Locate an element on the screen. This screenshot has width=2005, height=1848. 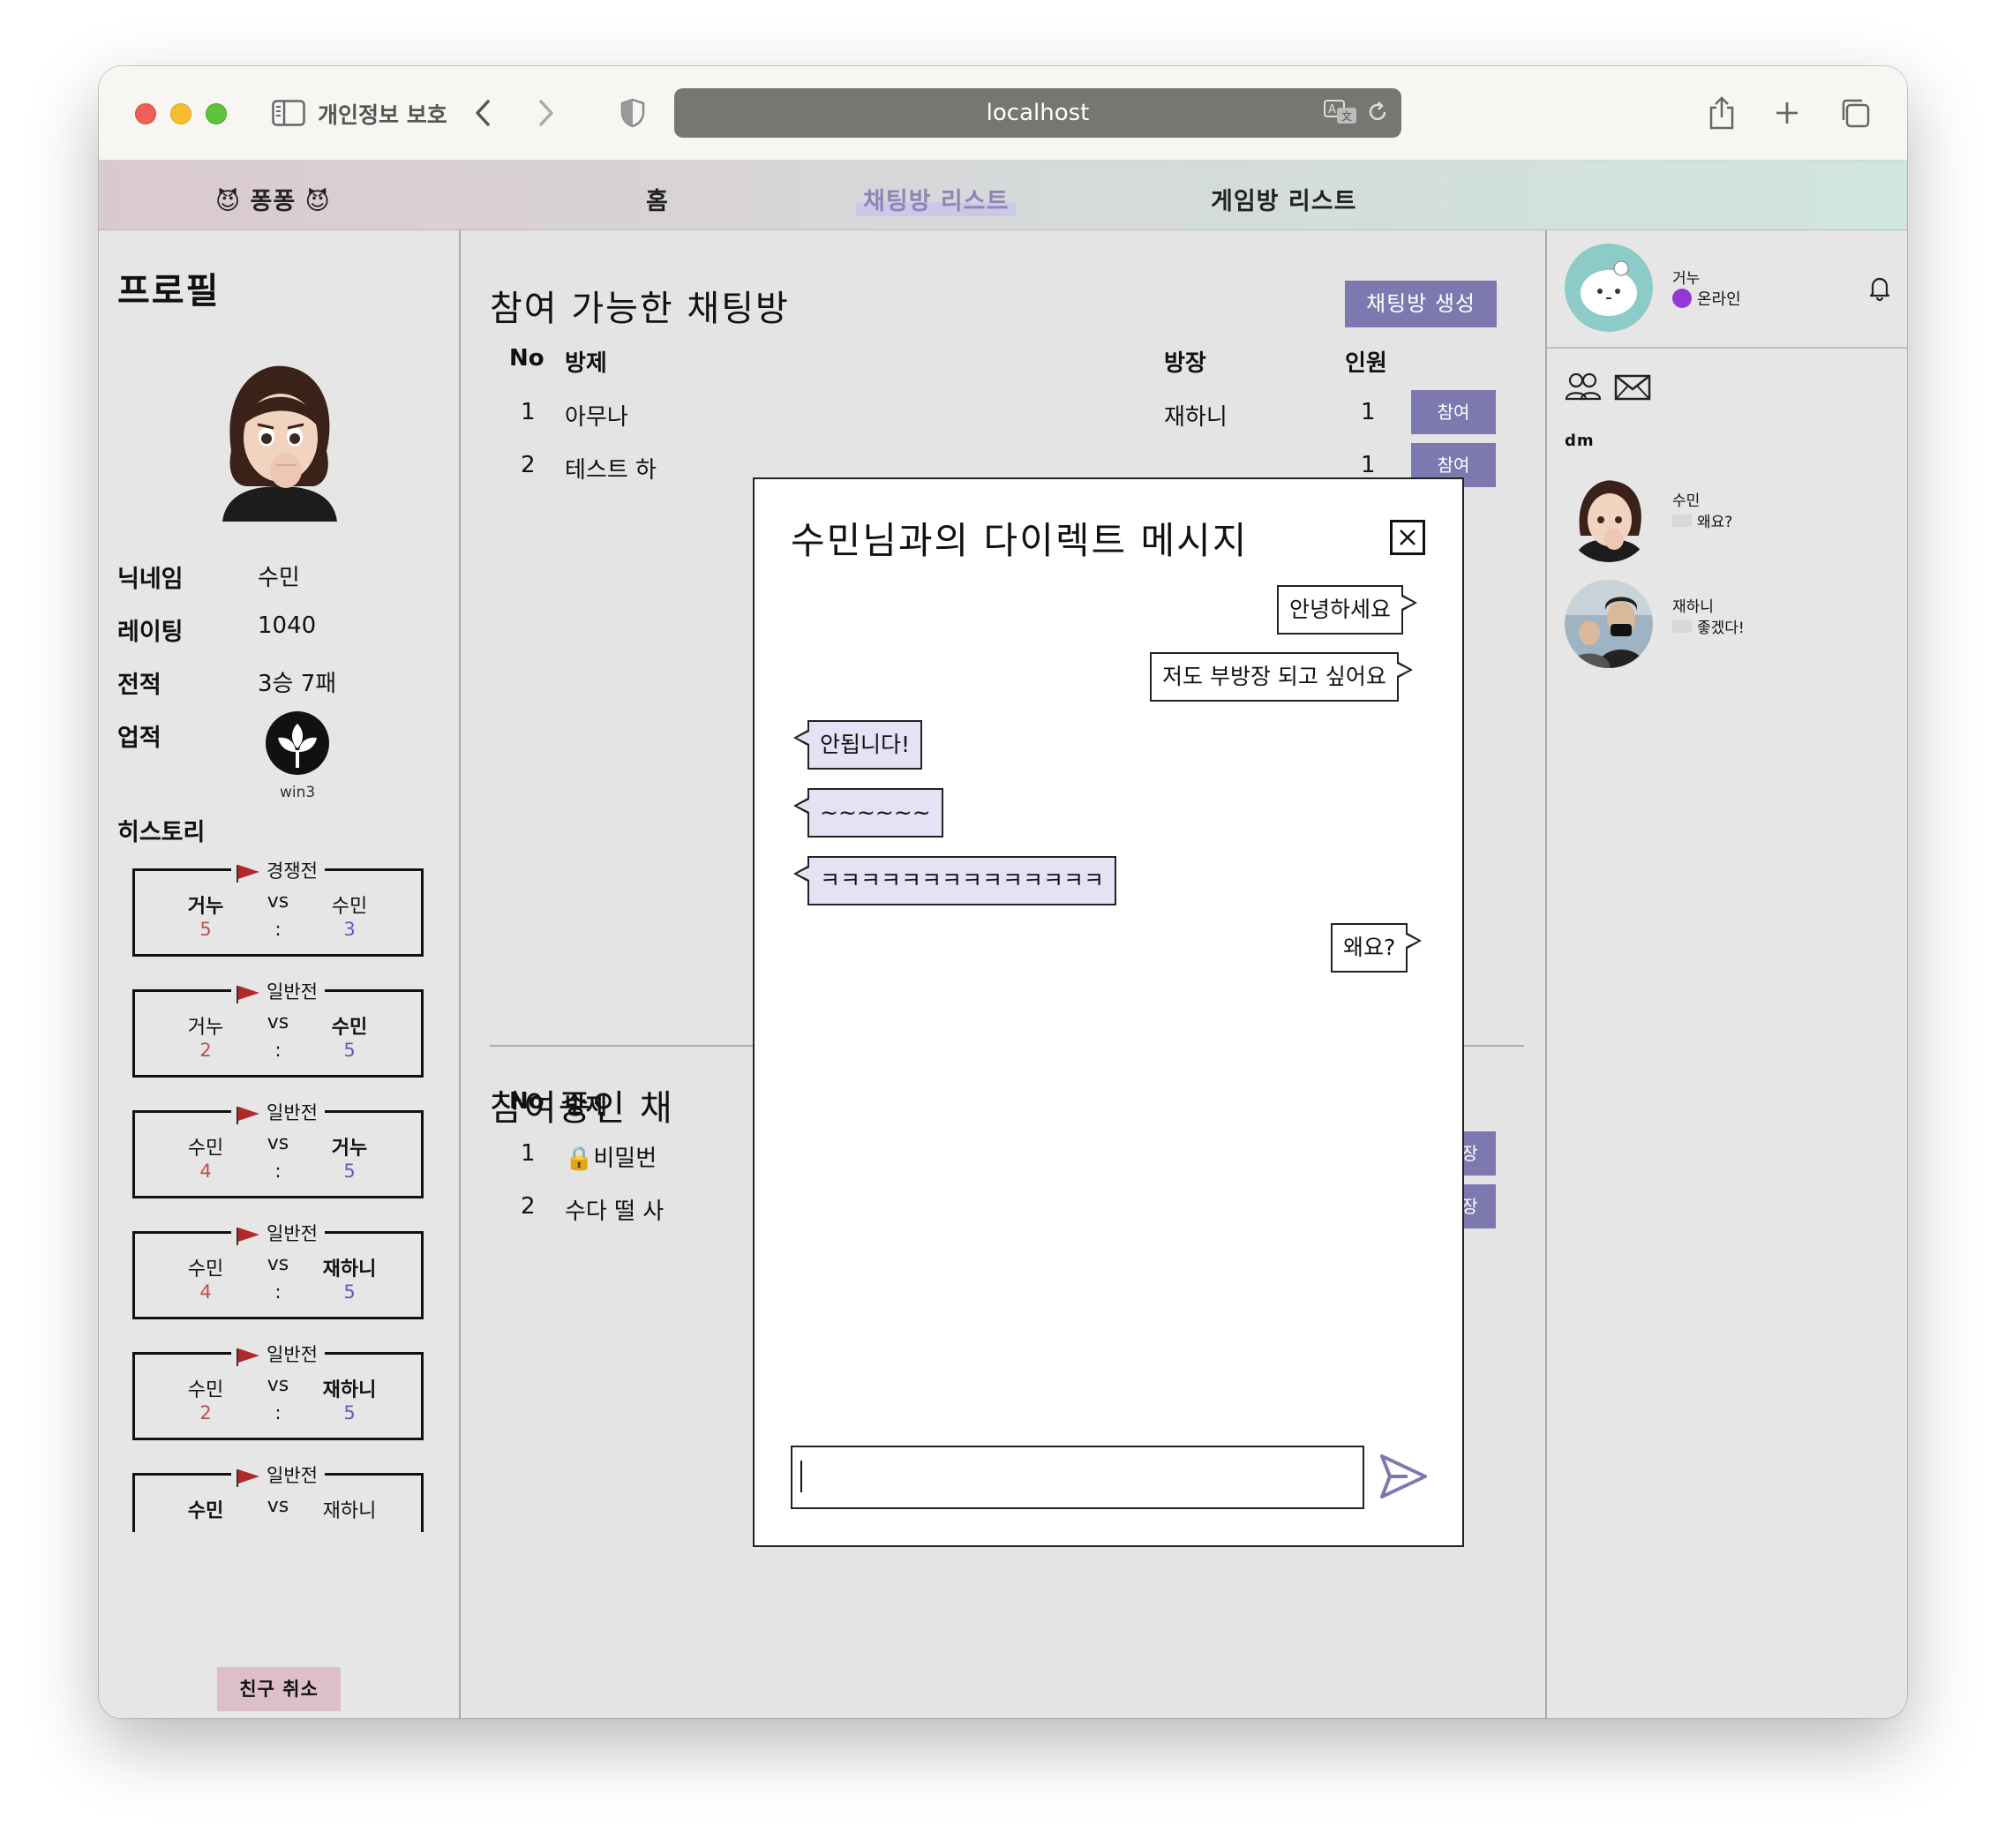
chat-bubble-sent: 왜요? is located at coordinates (1377, 948).